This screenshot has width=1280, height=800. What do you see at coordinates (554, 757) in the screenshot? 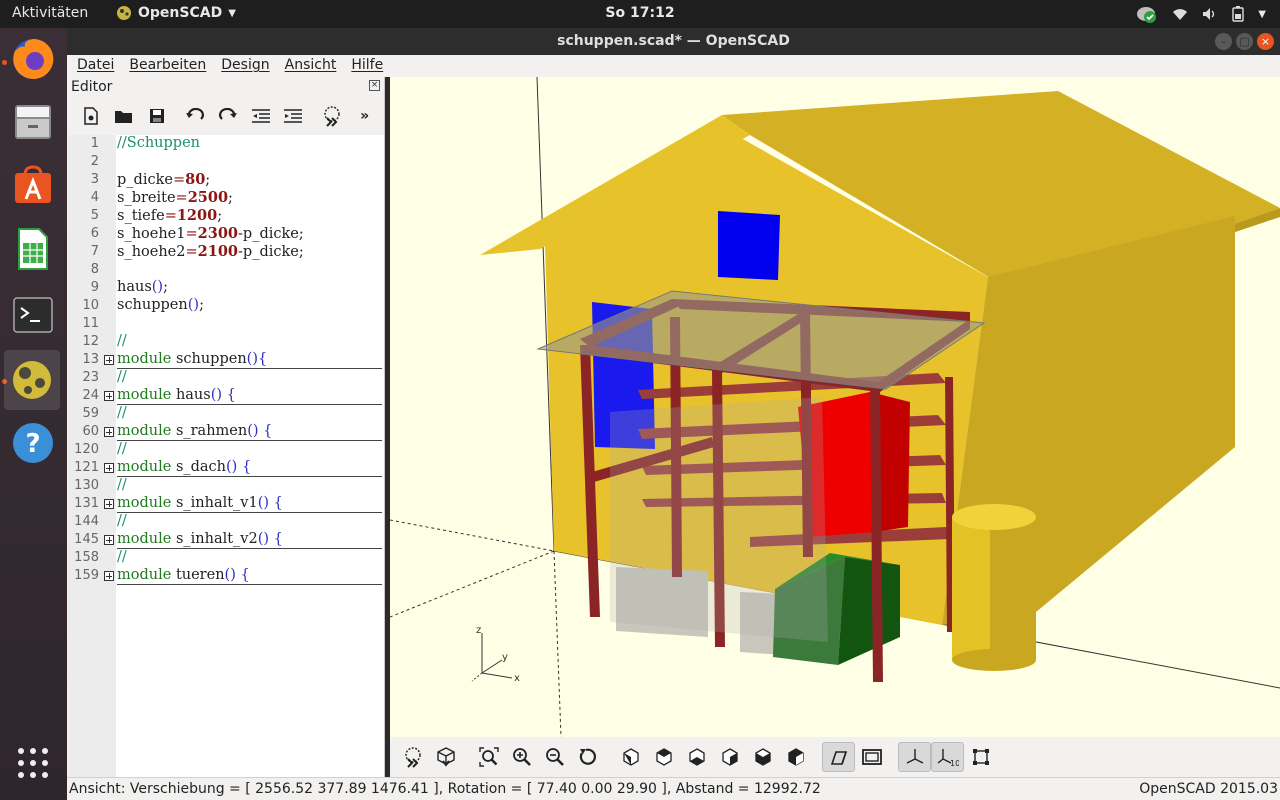
I see `zoom-out-button` at bounding box center [554, 757].